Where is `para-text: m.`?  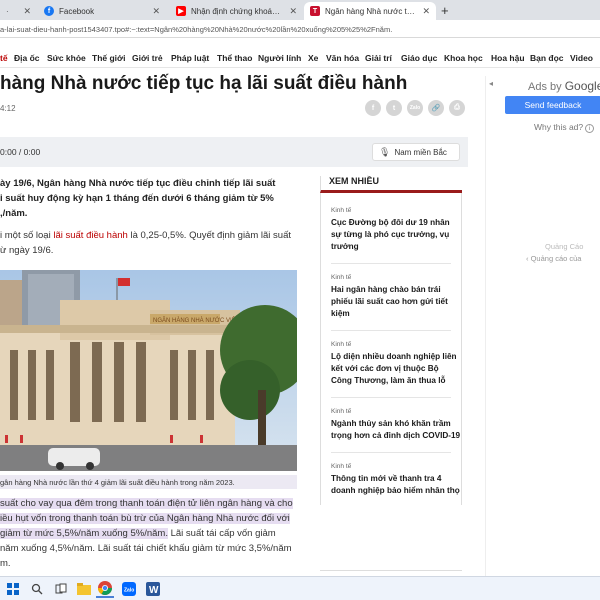 para-text: m. is located at coordinates (5, 563).